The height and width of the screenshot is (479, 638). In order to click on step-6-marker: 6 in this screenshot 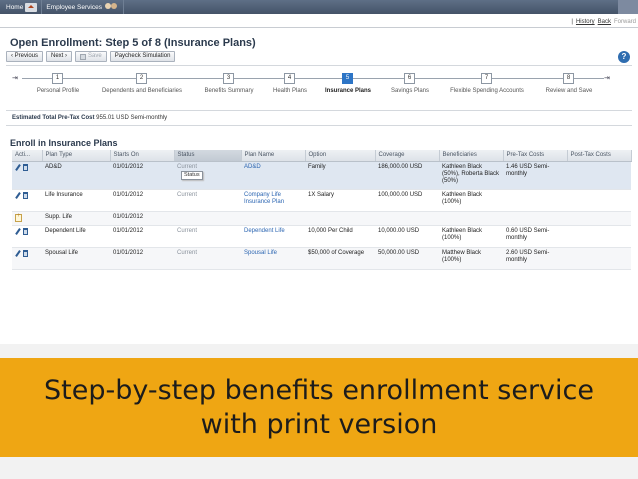, I will do `click(409, 78)`.